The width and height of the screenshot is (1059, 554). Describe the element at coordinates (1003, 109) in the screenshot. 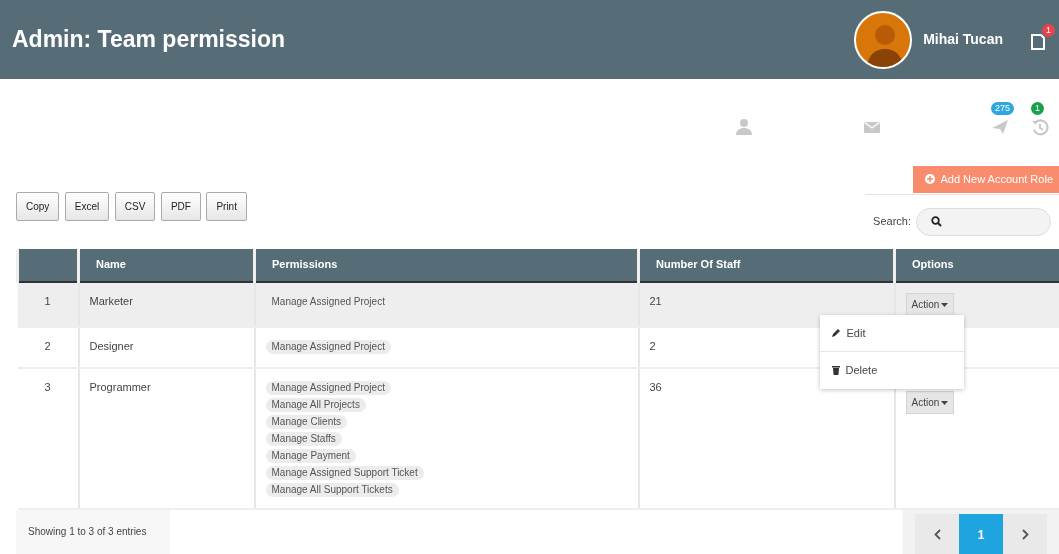

I see `count-badge: 275` at that location.